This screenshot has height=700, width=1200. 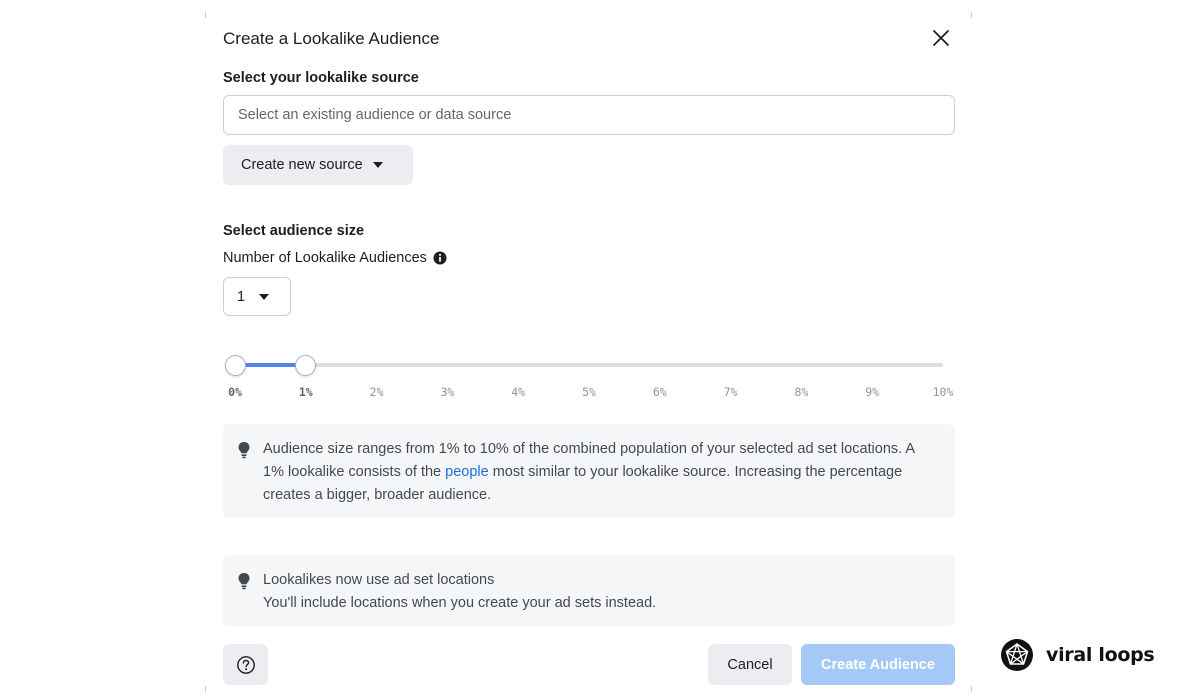 I want to click on slider-start-handle, so click(x=235, y=365).